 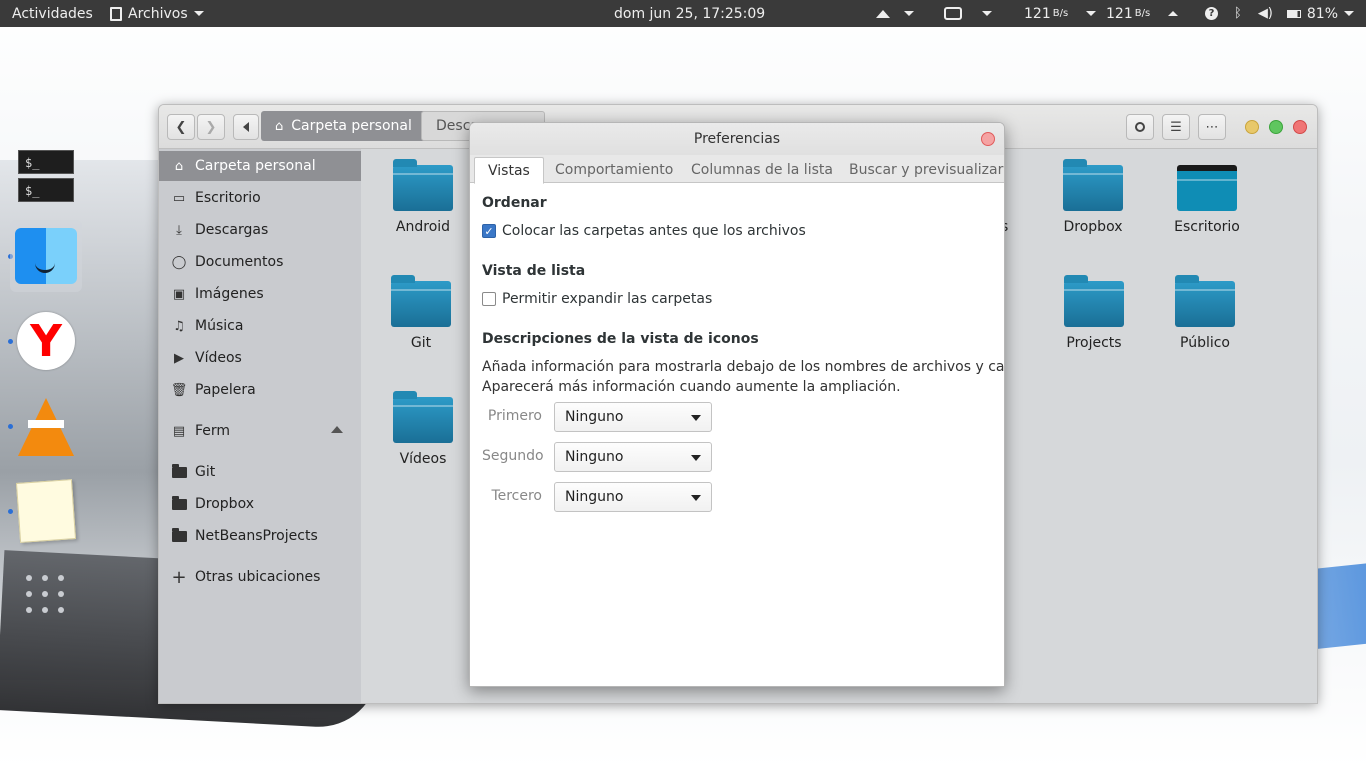 What do you see at coordinates (633, 417) in the screenshot?
I see `caption-select-first: Ninguno` at bounding box center [633, 417].